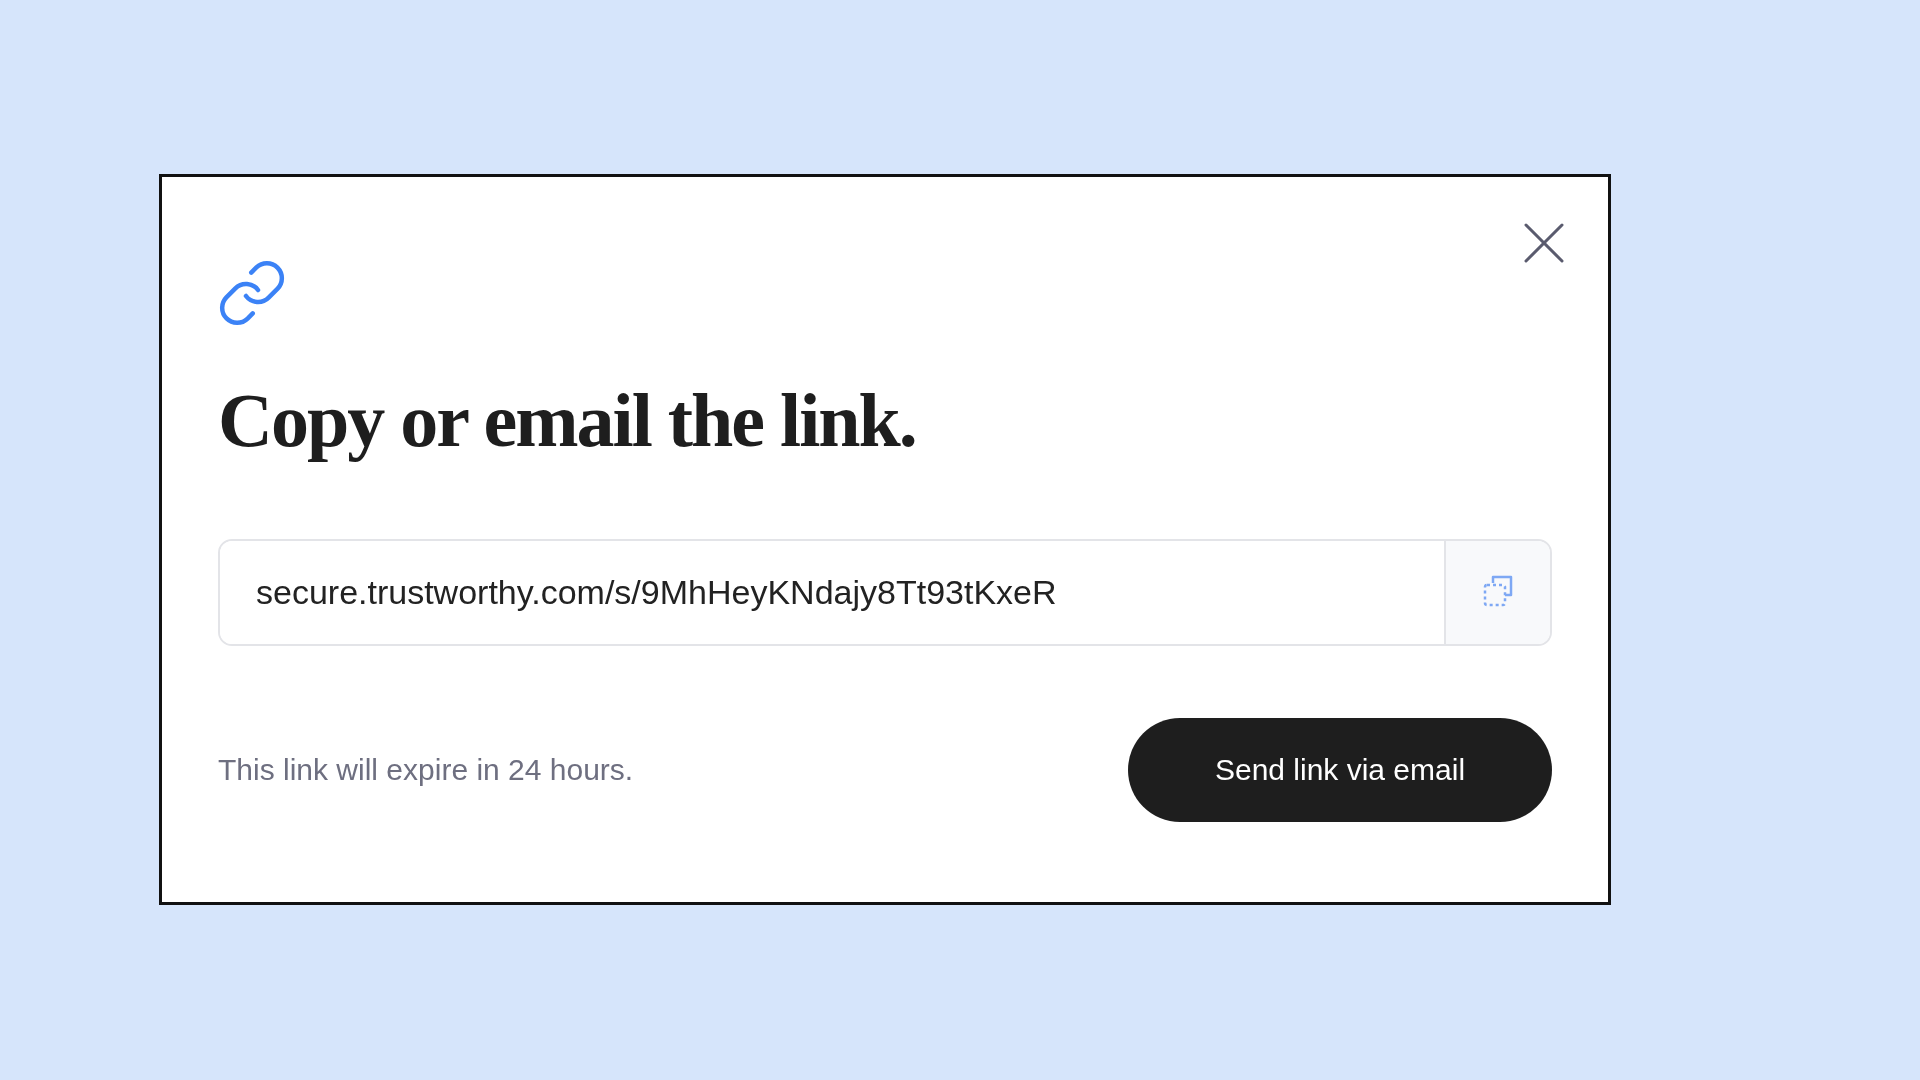 This screenshot has width=1920, height=1080. I want to click on expiry-note: This link will expire in 24 hours., so click(426, 769).